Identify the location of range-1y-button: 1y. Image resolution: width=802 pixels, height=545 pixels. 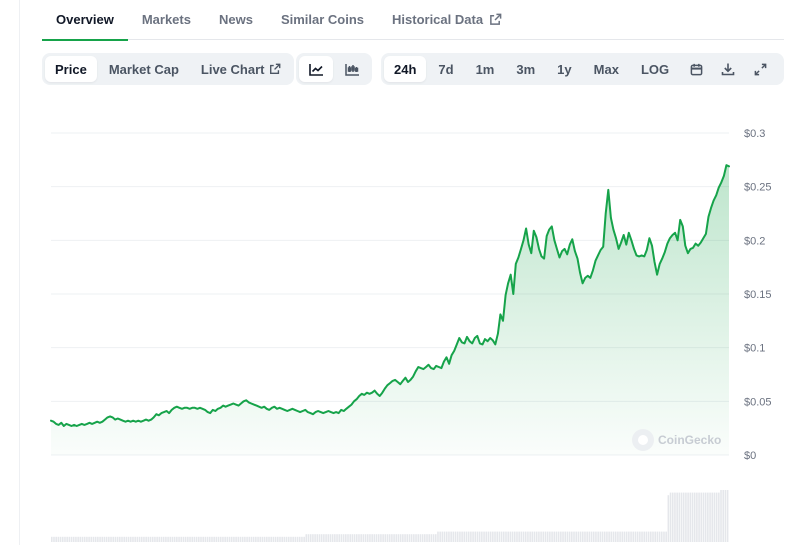
(564, 69).